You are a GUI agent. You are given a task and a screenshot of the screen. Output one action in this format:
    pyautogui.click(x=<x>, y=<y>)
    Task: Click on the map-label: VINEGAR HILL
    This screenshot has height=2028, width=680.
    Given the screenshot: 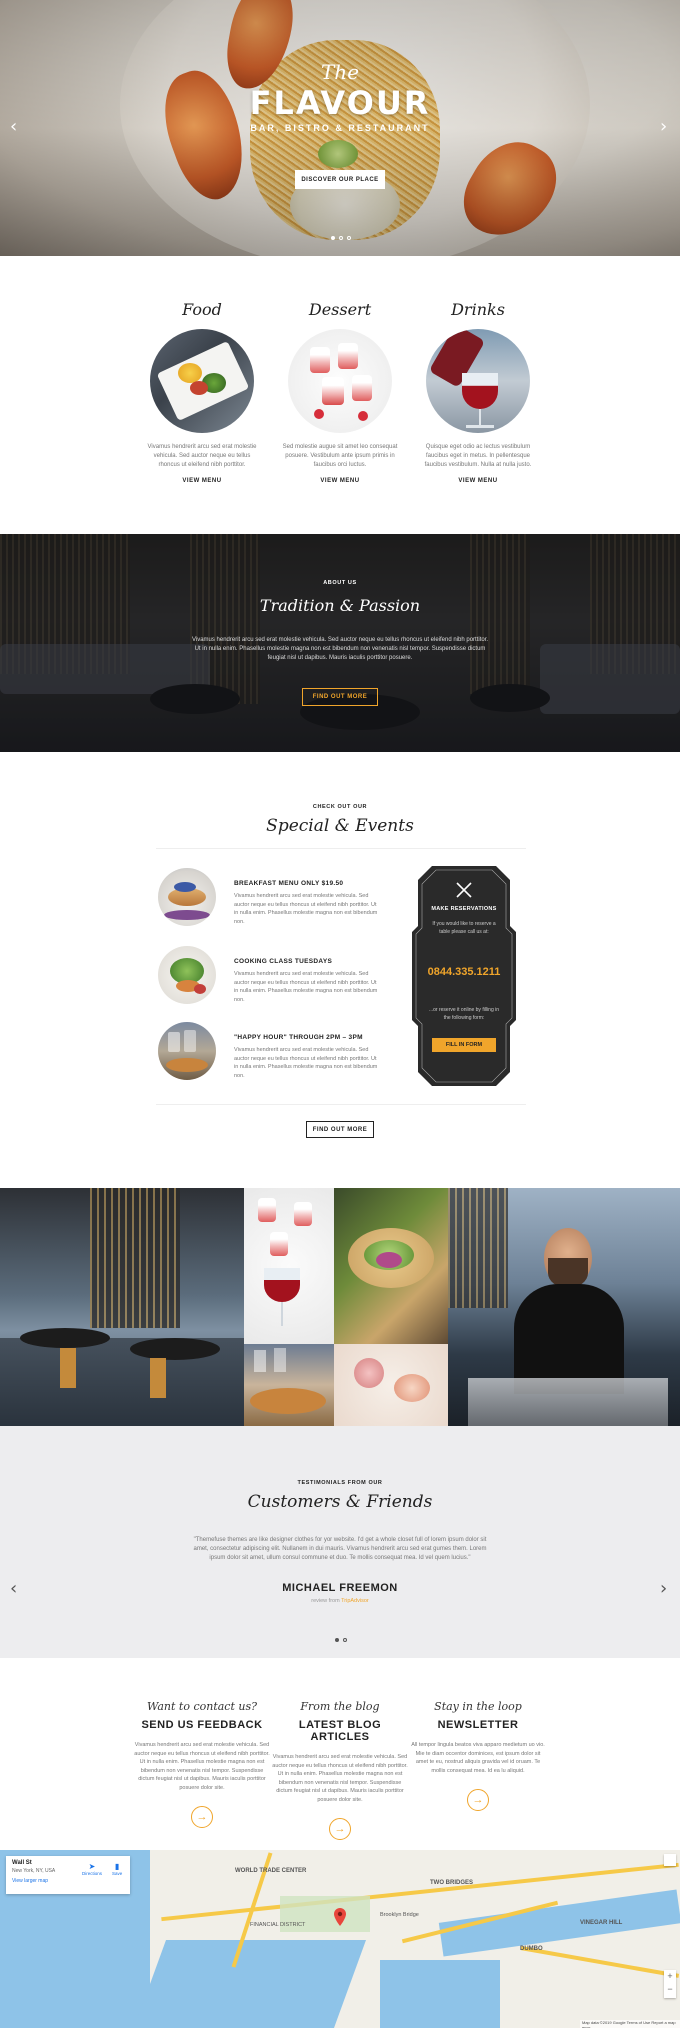 What is the action you would take?
    pyautogui.click(x=601, y=1923)
    